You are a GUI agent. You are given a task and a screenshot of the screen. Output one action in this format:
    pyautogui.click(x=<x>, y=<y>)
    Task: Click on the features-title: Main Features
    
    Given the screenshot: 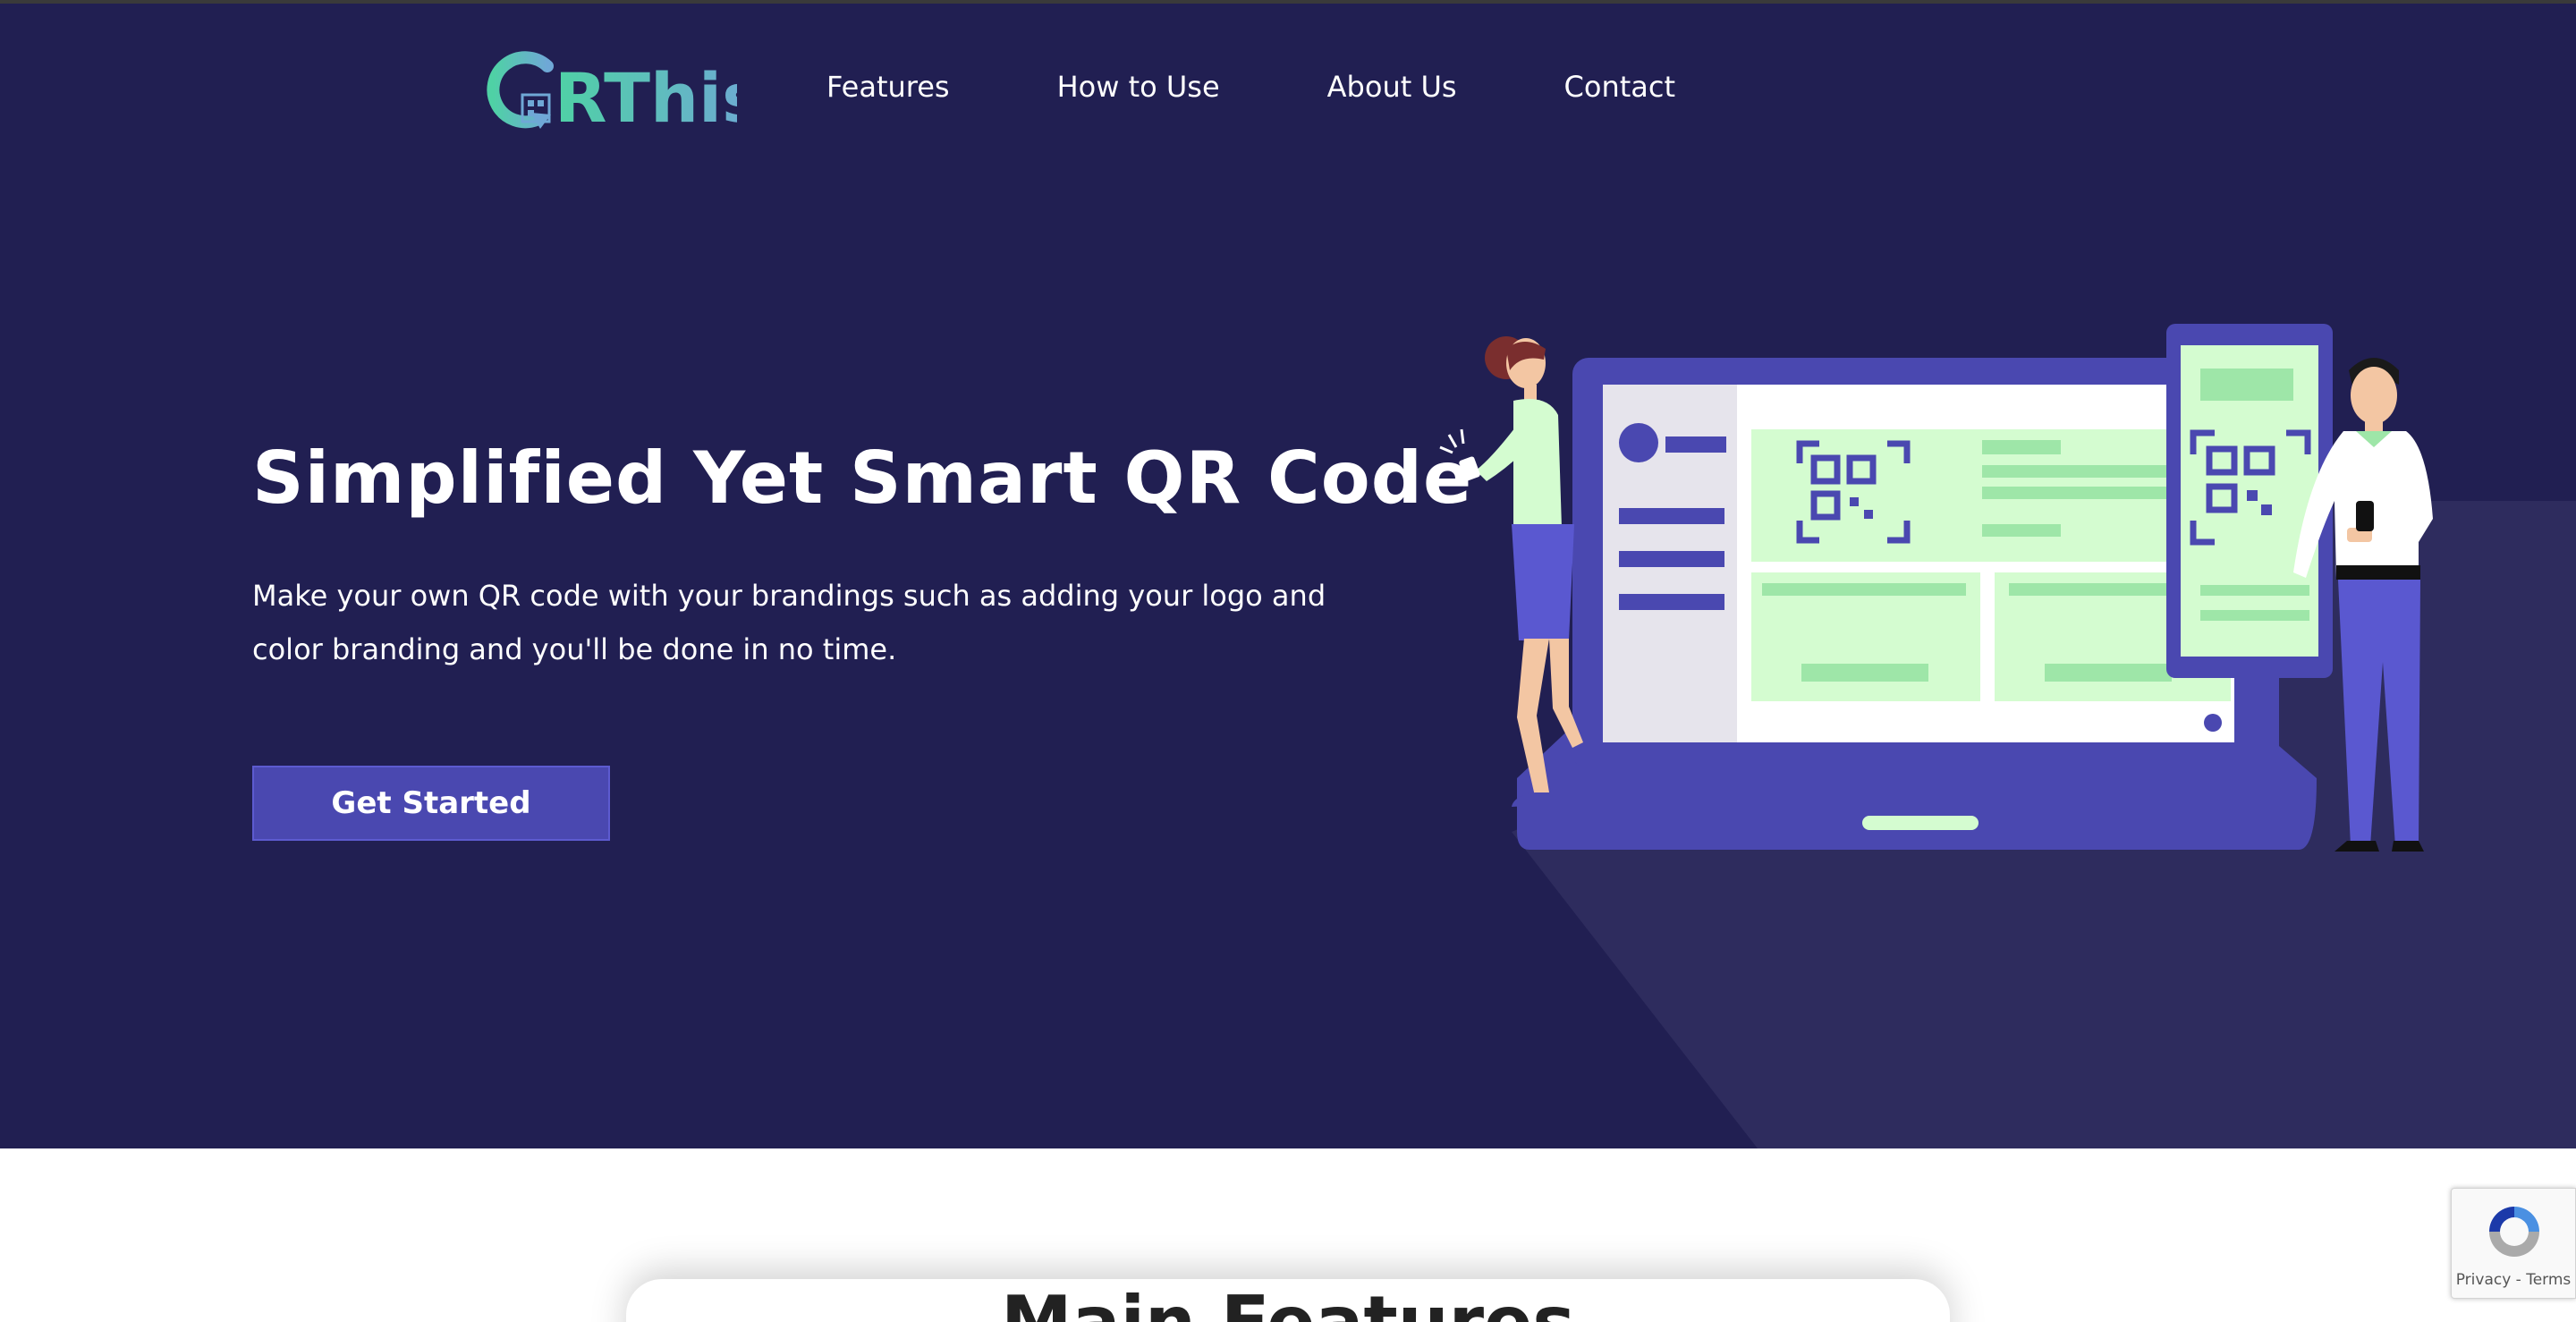 What is the action you would take?
    pyautogui.click(x=1288, y=1302)
    